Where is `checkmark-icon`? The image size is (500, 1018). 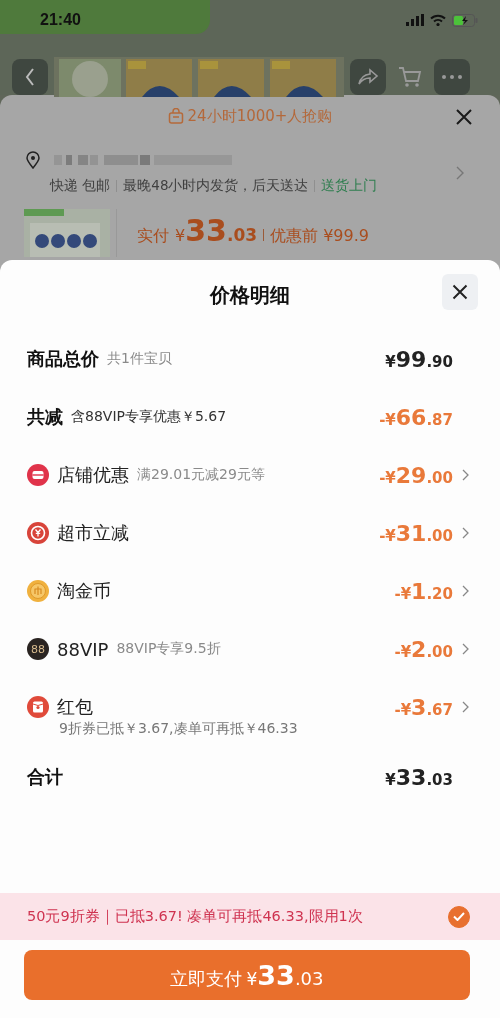
checkmark-icon is located at coordinates (459, 916).